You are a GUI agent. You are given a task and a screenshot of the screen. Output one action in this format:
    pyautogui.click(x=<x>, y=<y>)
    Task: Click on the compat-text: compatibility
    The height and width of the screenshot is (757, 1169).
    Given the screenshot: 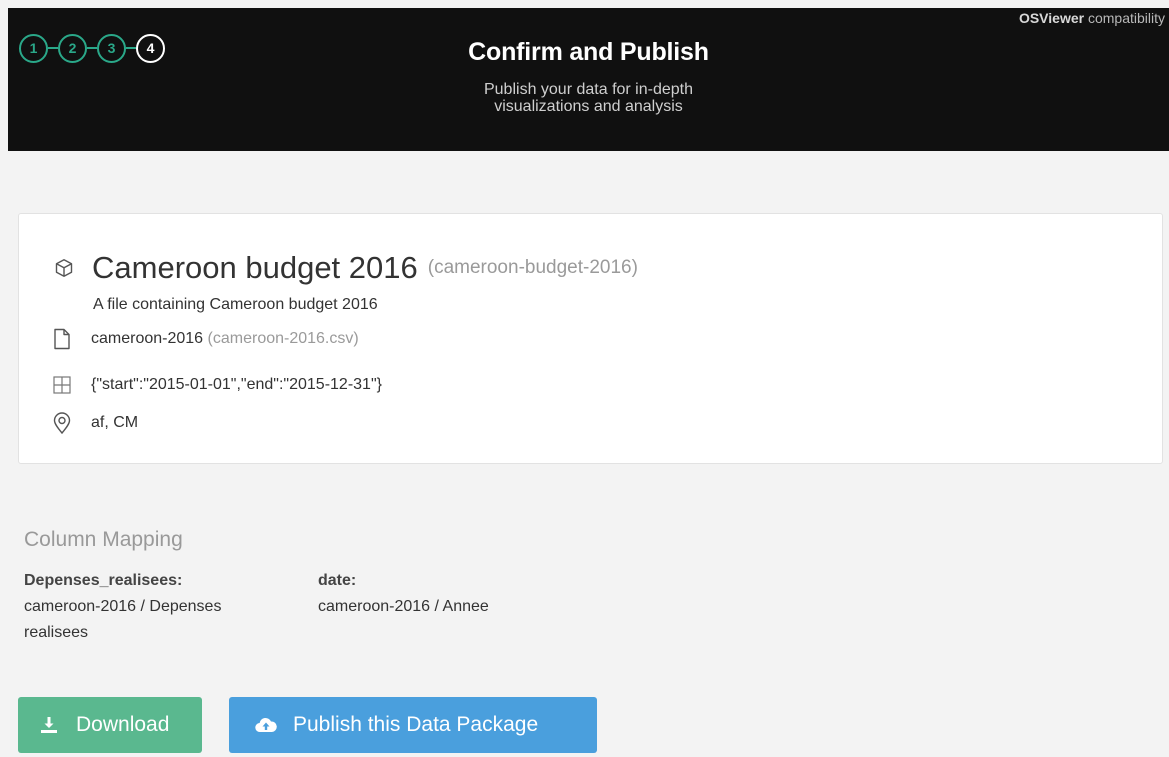 What is the action you would take?
    pyautogui.click(x=1124, y=18)
    